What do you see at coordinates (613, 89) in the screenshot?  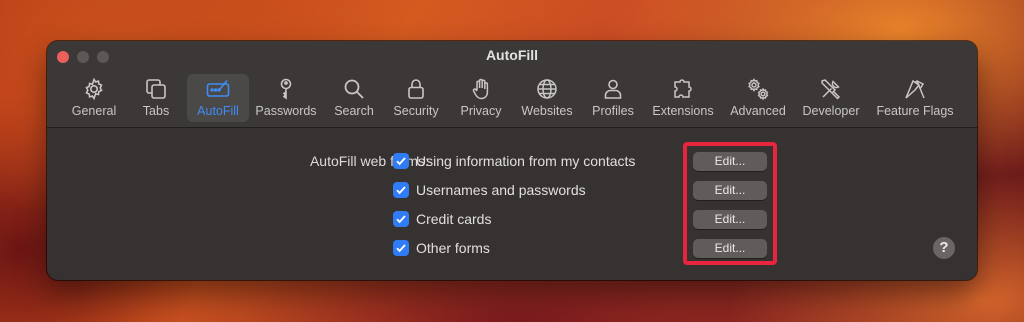 I see `person-icon` at bounding box center [613, 89].